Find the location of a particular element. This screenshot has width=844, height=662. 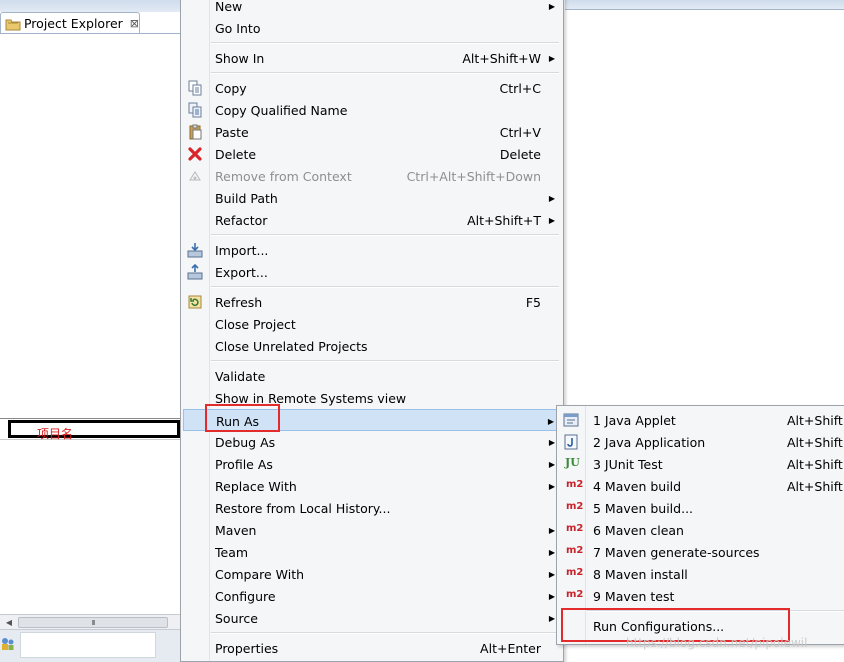

submenu-item-junit-test: JU 3 JUnit Test Alt+Shift+ is located at coordinates (701, 464).